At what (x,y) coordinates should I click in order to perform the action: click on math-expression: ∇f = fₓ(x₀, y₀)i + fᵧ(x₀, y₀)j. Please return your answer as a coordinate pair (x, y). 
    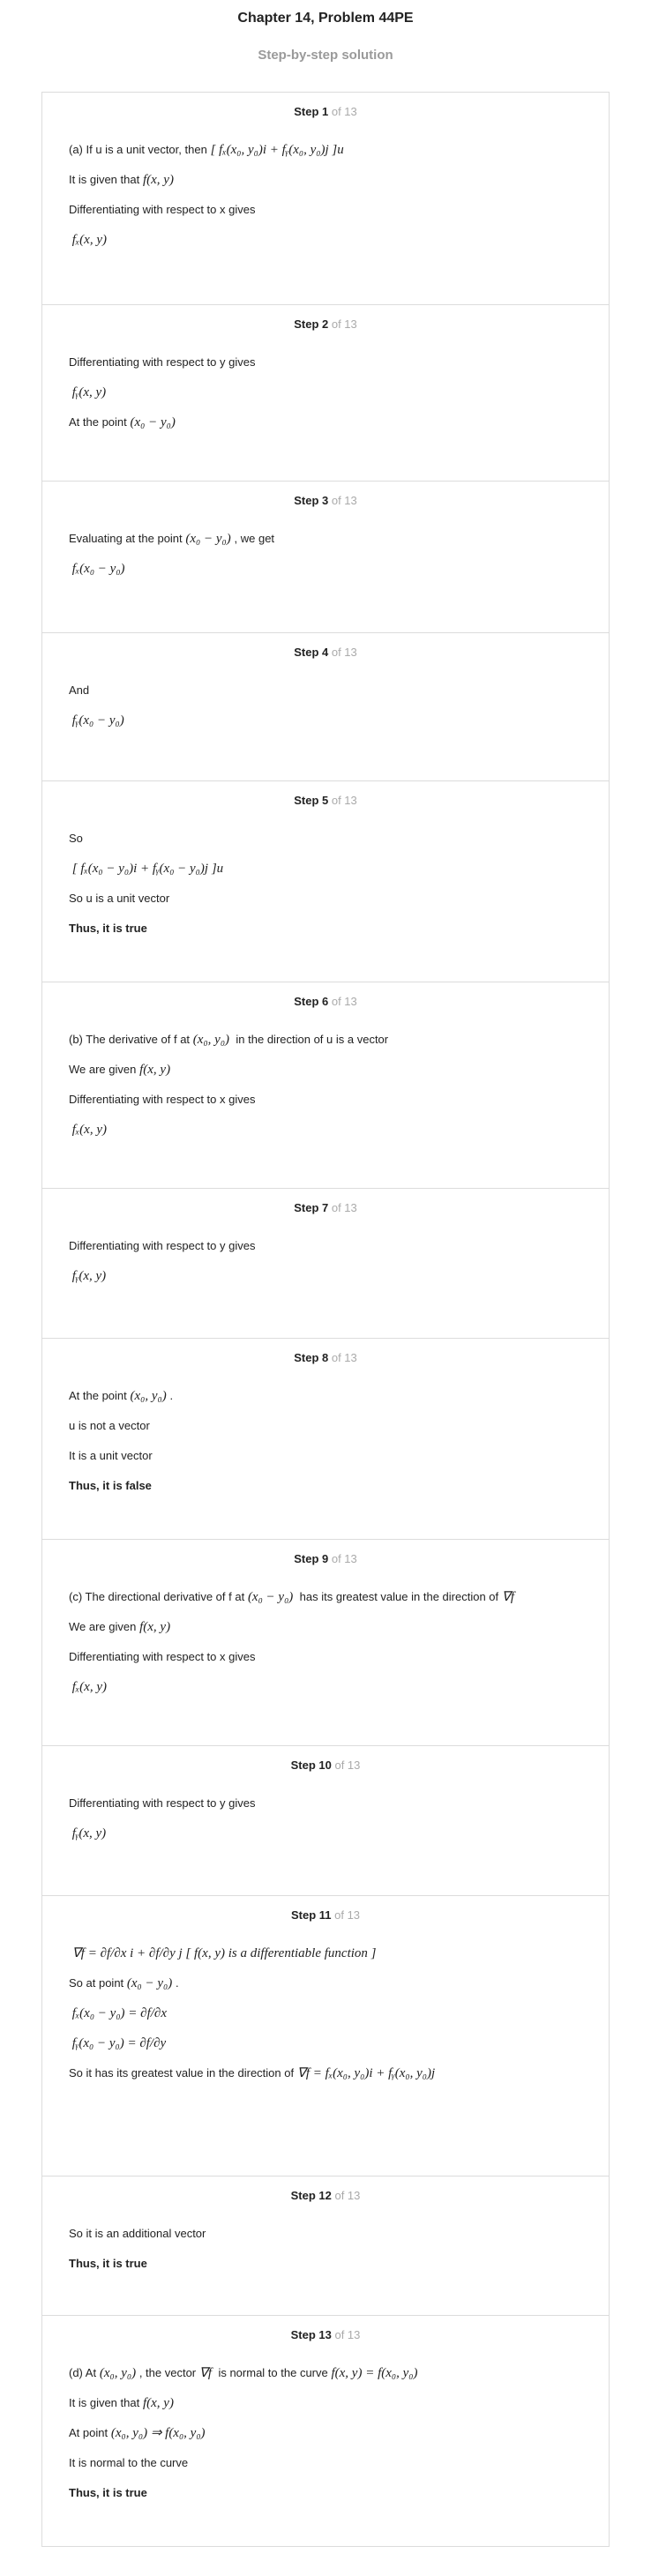
    Looking at the image, I should click on (366, 2073).